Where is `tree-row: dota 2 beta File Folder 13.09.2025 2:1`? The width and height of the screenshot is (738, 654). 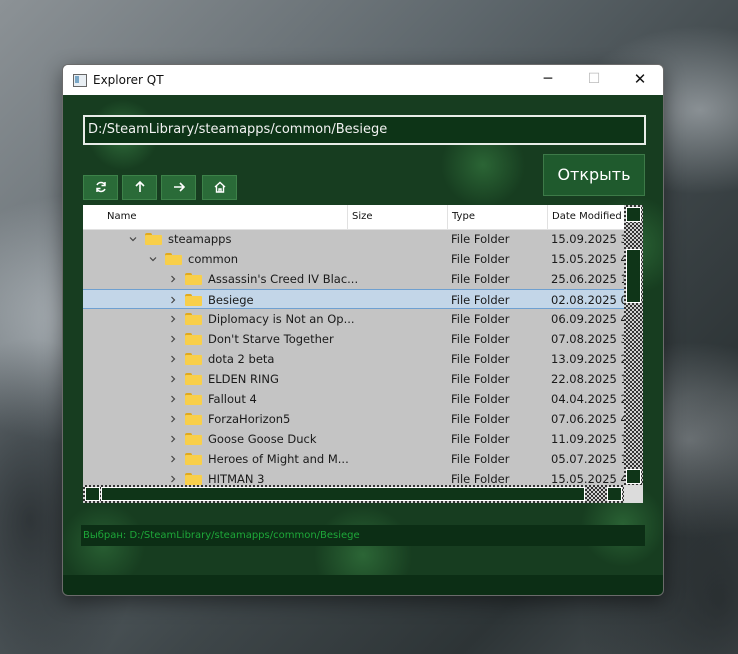
tree-row: dota 2 beta File Folder 13.09.2025 2:1 is located at coordinates (353, 359).